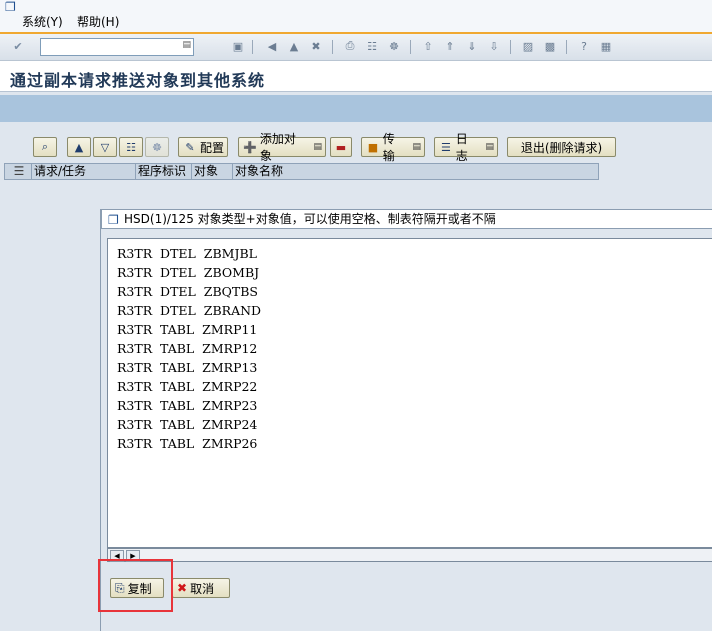 This screenshot has width=712, height=631. Describe the element at coordinates (18, 171) in the screenshot. I see `select-all-icon: ☰` at that location.